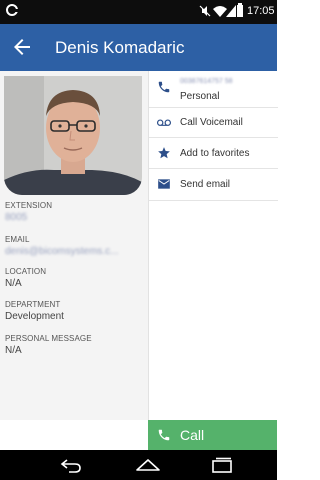  I want to click on phone-number-value: 00387614757 58, so click(206, 81).